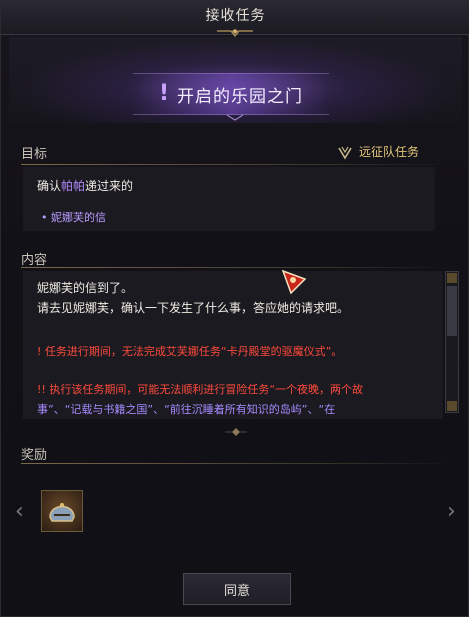 This screenshot has width=469, height=617. I want to click on objective-suffix: 递过来的, so click(109, 186).